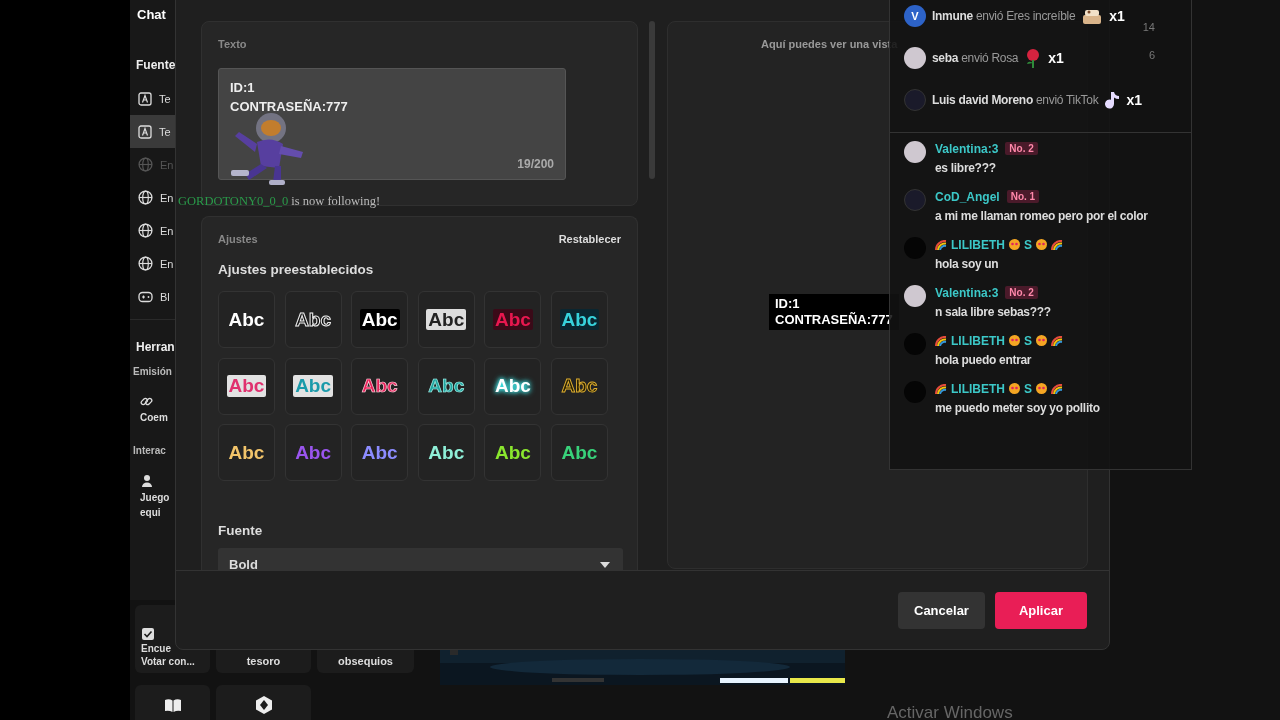 The height and width of the screenshot is (720, 1280). I want to click on checkbox-icon, so click(148, 634).